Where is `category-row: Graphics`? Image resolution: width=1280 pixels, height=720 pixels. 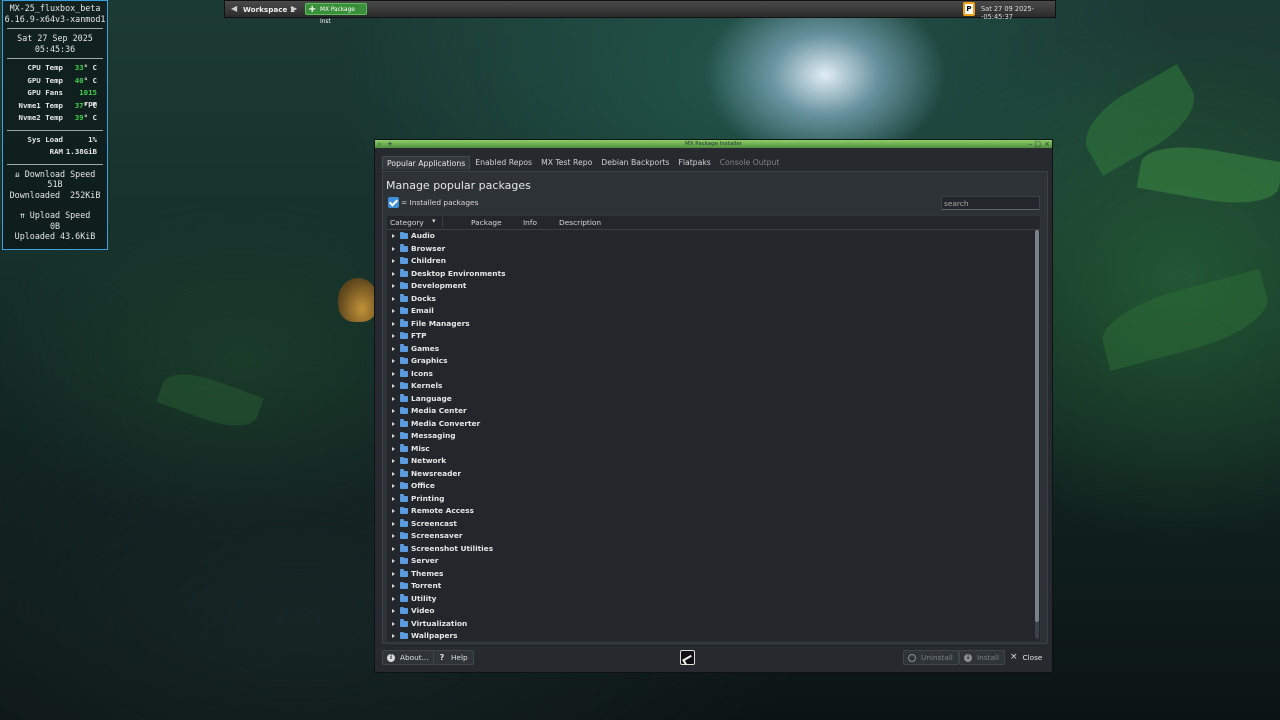 category-row: Graphics is located at coordinates (711, 361).